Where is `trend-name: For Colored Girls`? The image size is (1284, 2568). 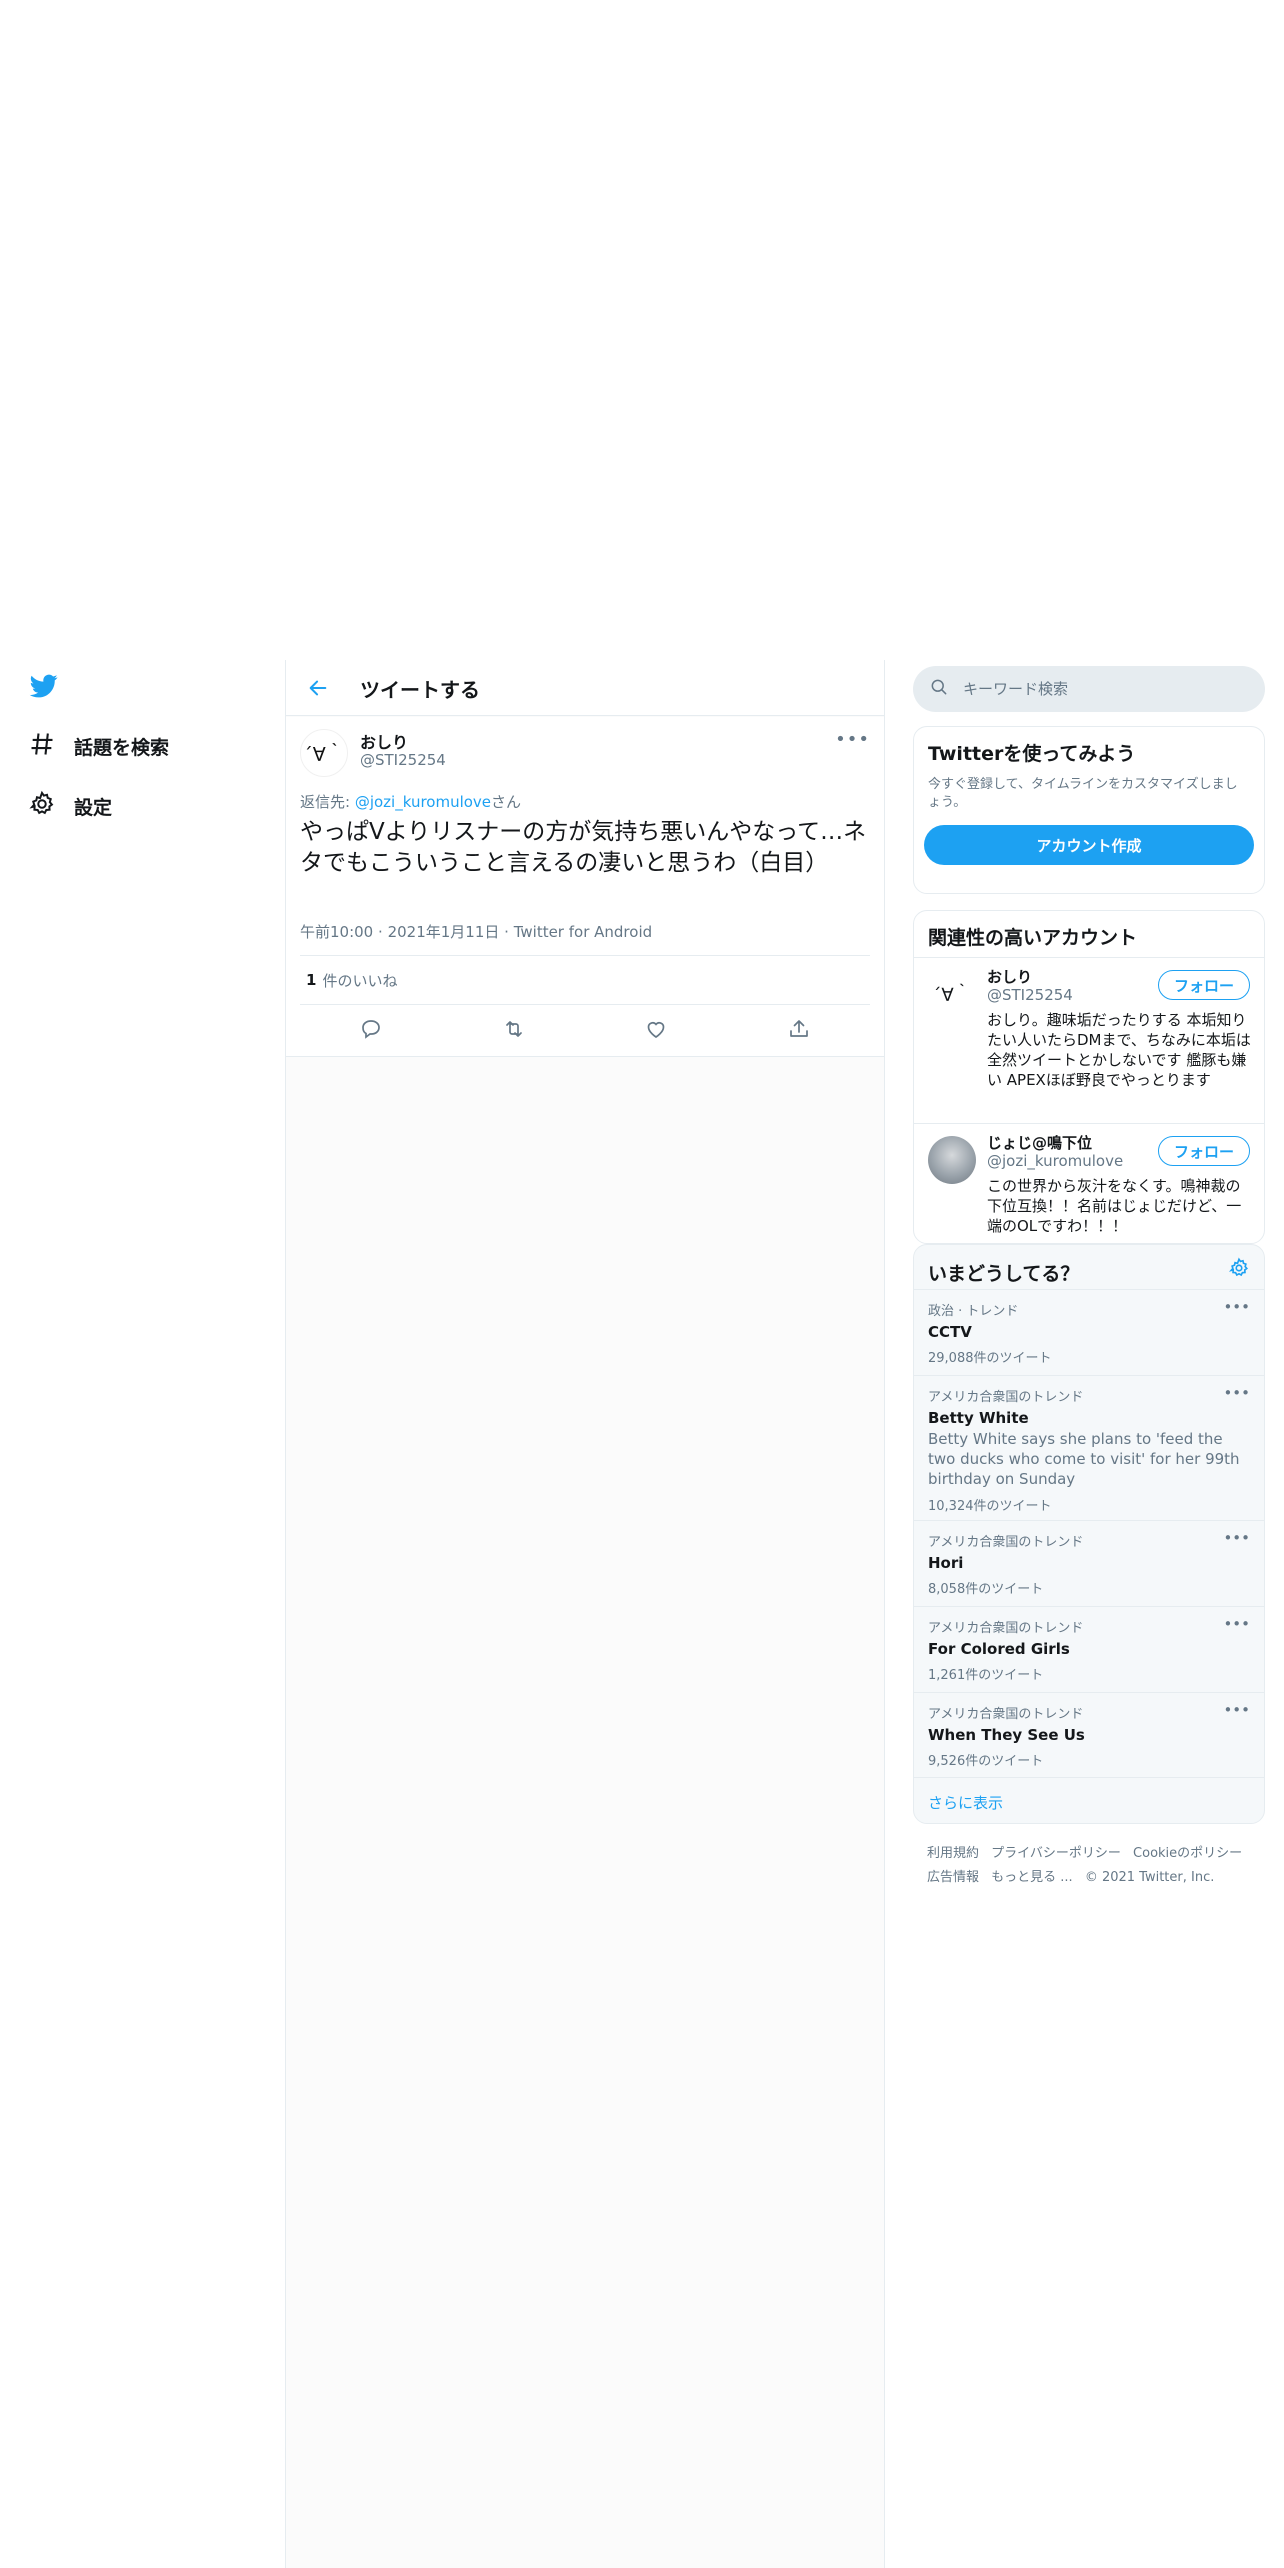 trend-name: For Colored Girls is located at coordinates (999, 1649).